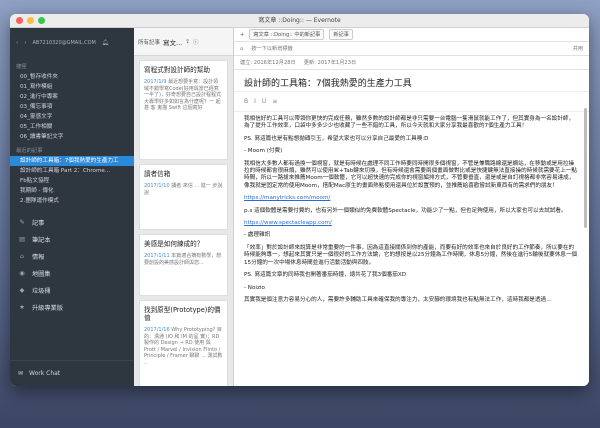 This screenshot has height=428, width=600. What do you see at coordinates (22, 307) in the screenshot?
I see `star-icon: ★` at bounding box center [22, 307].